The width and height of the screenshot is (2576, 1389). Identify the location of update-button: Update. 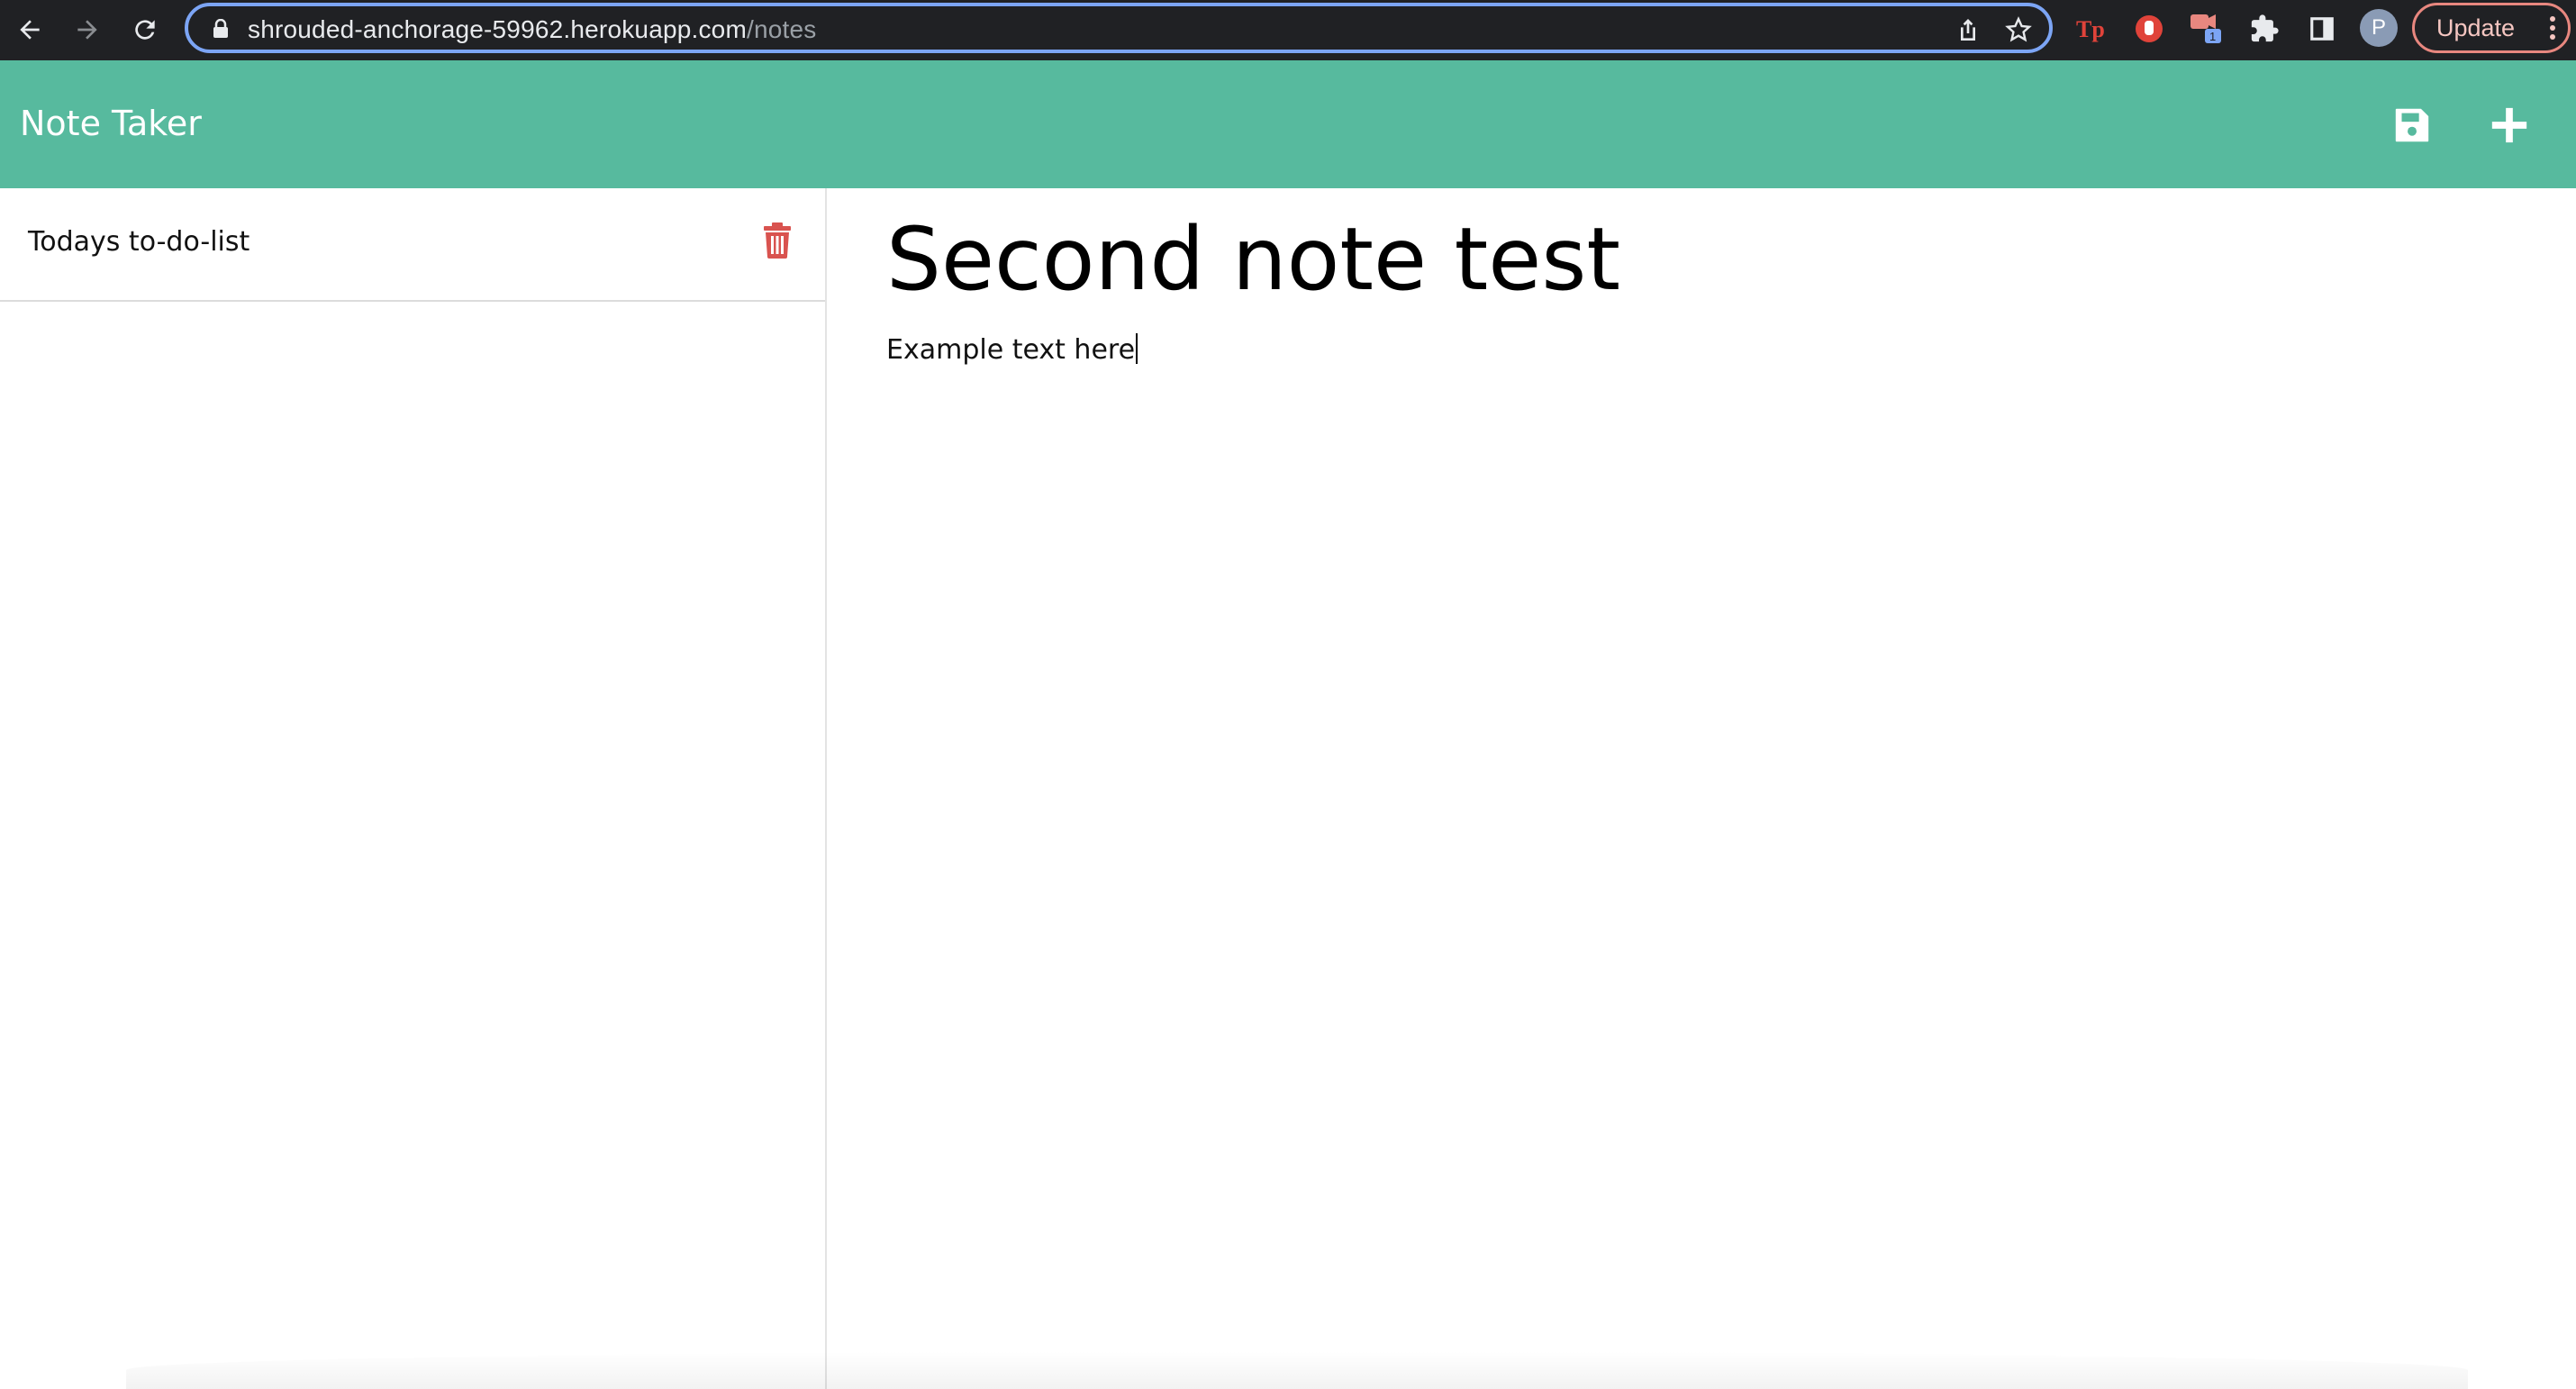
(2491, 28).